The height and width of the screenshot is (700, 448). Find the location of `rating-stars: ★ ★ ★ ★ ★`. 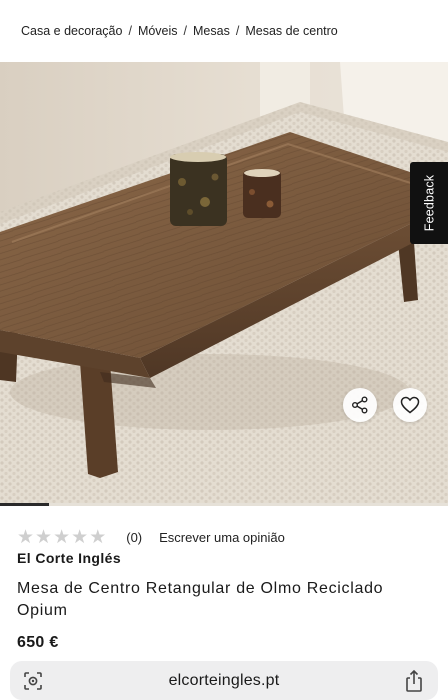

rating-stars: ★ ★ ★ ★ ★ is located at coordinates (61, 537).